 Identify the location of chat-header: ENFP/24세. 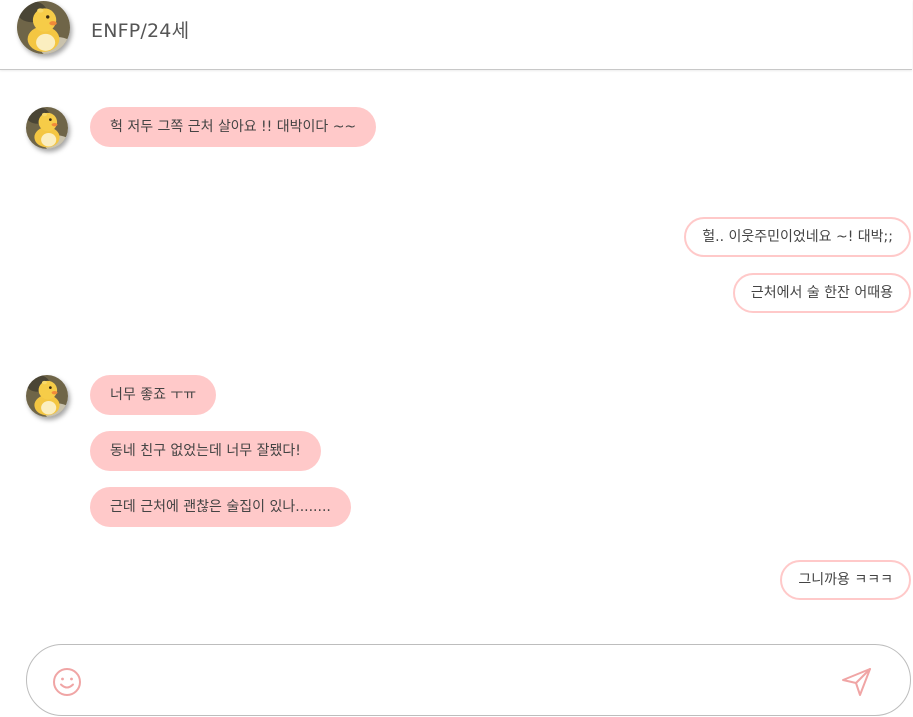
(456, 35).